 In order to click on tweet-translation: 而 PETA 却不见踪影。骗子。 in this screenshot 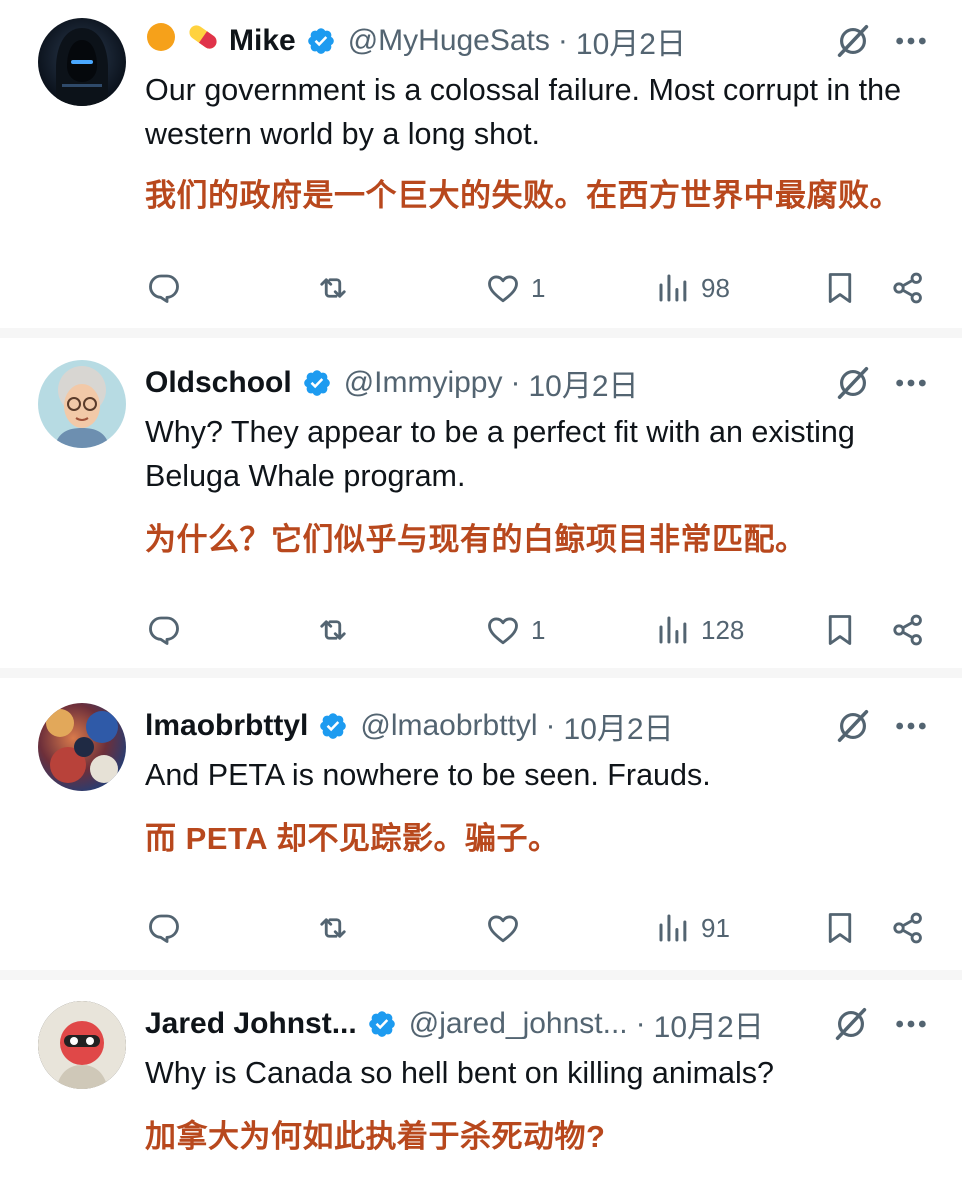, I will do `click(352, 838)`.